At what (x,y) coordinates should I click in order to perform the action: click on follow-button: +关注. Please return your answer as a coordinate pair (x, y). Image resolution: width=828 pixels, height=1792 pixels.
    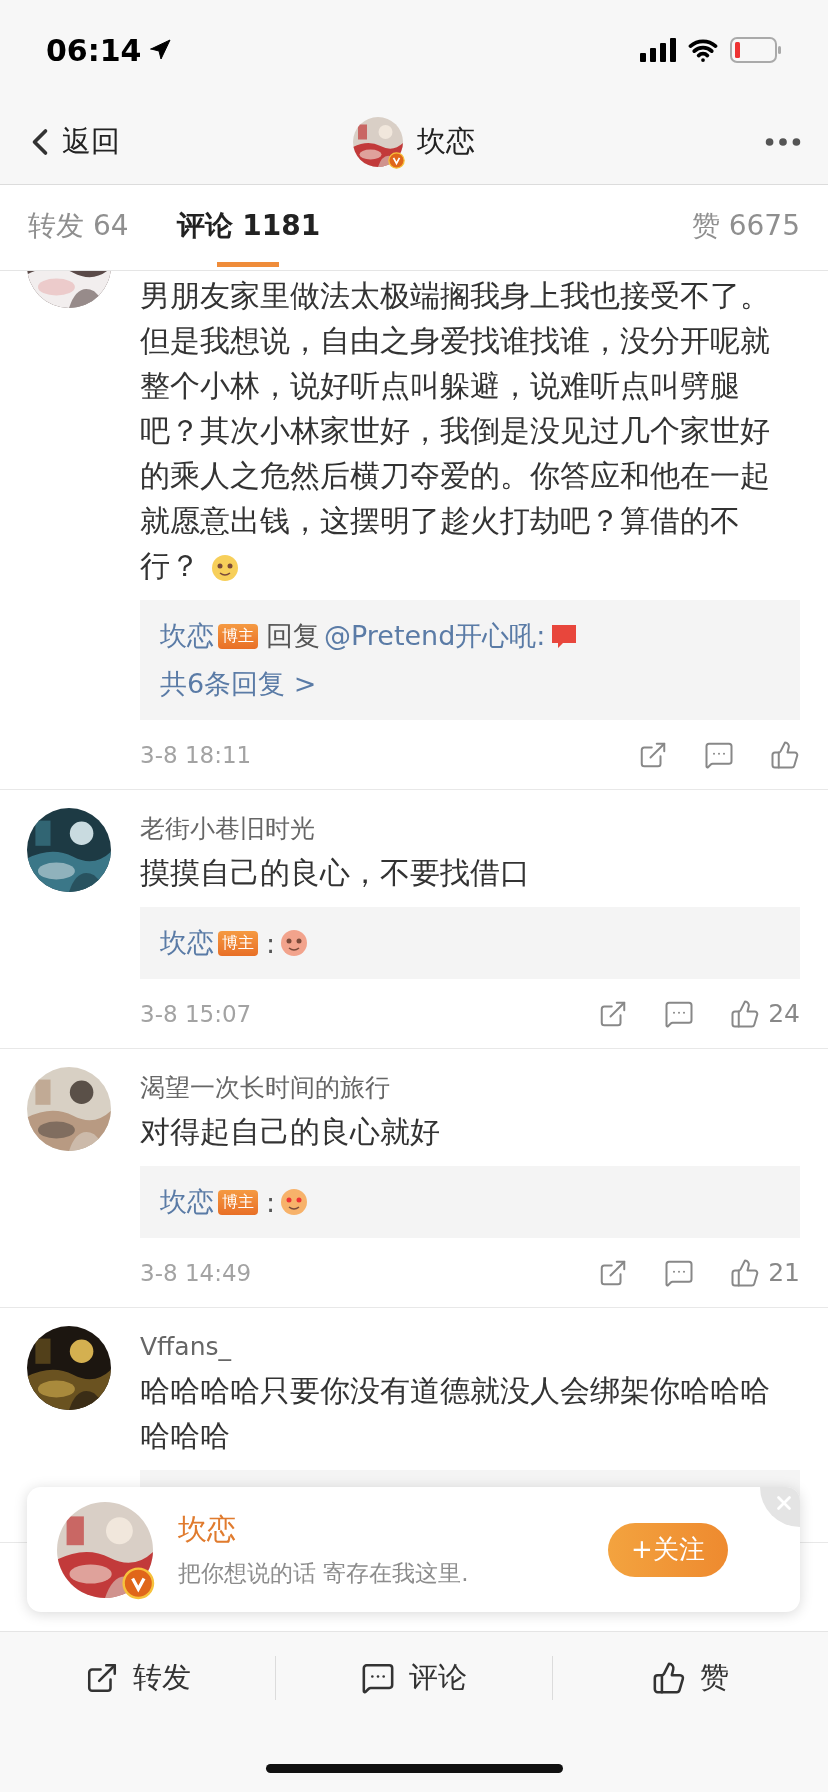
    Looking at the image, I should click on (668, 1549).